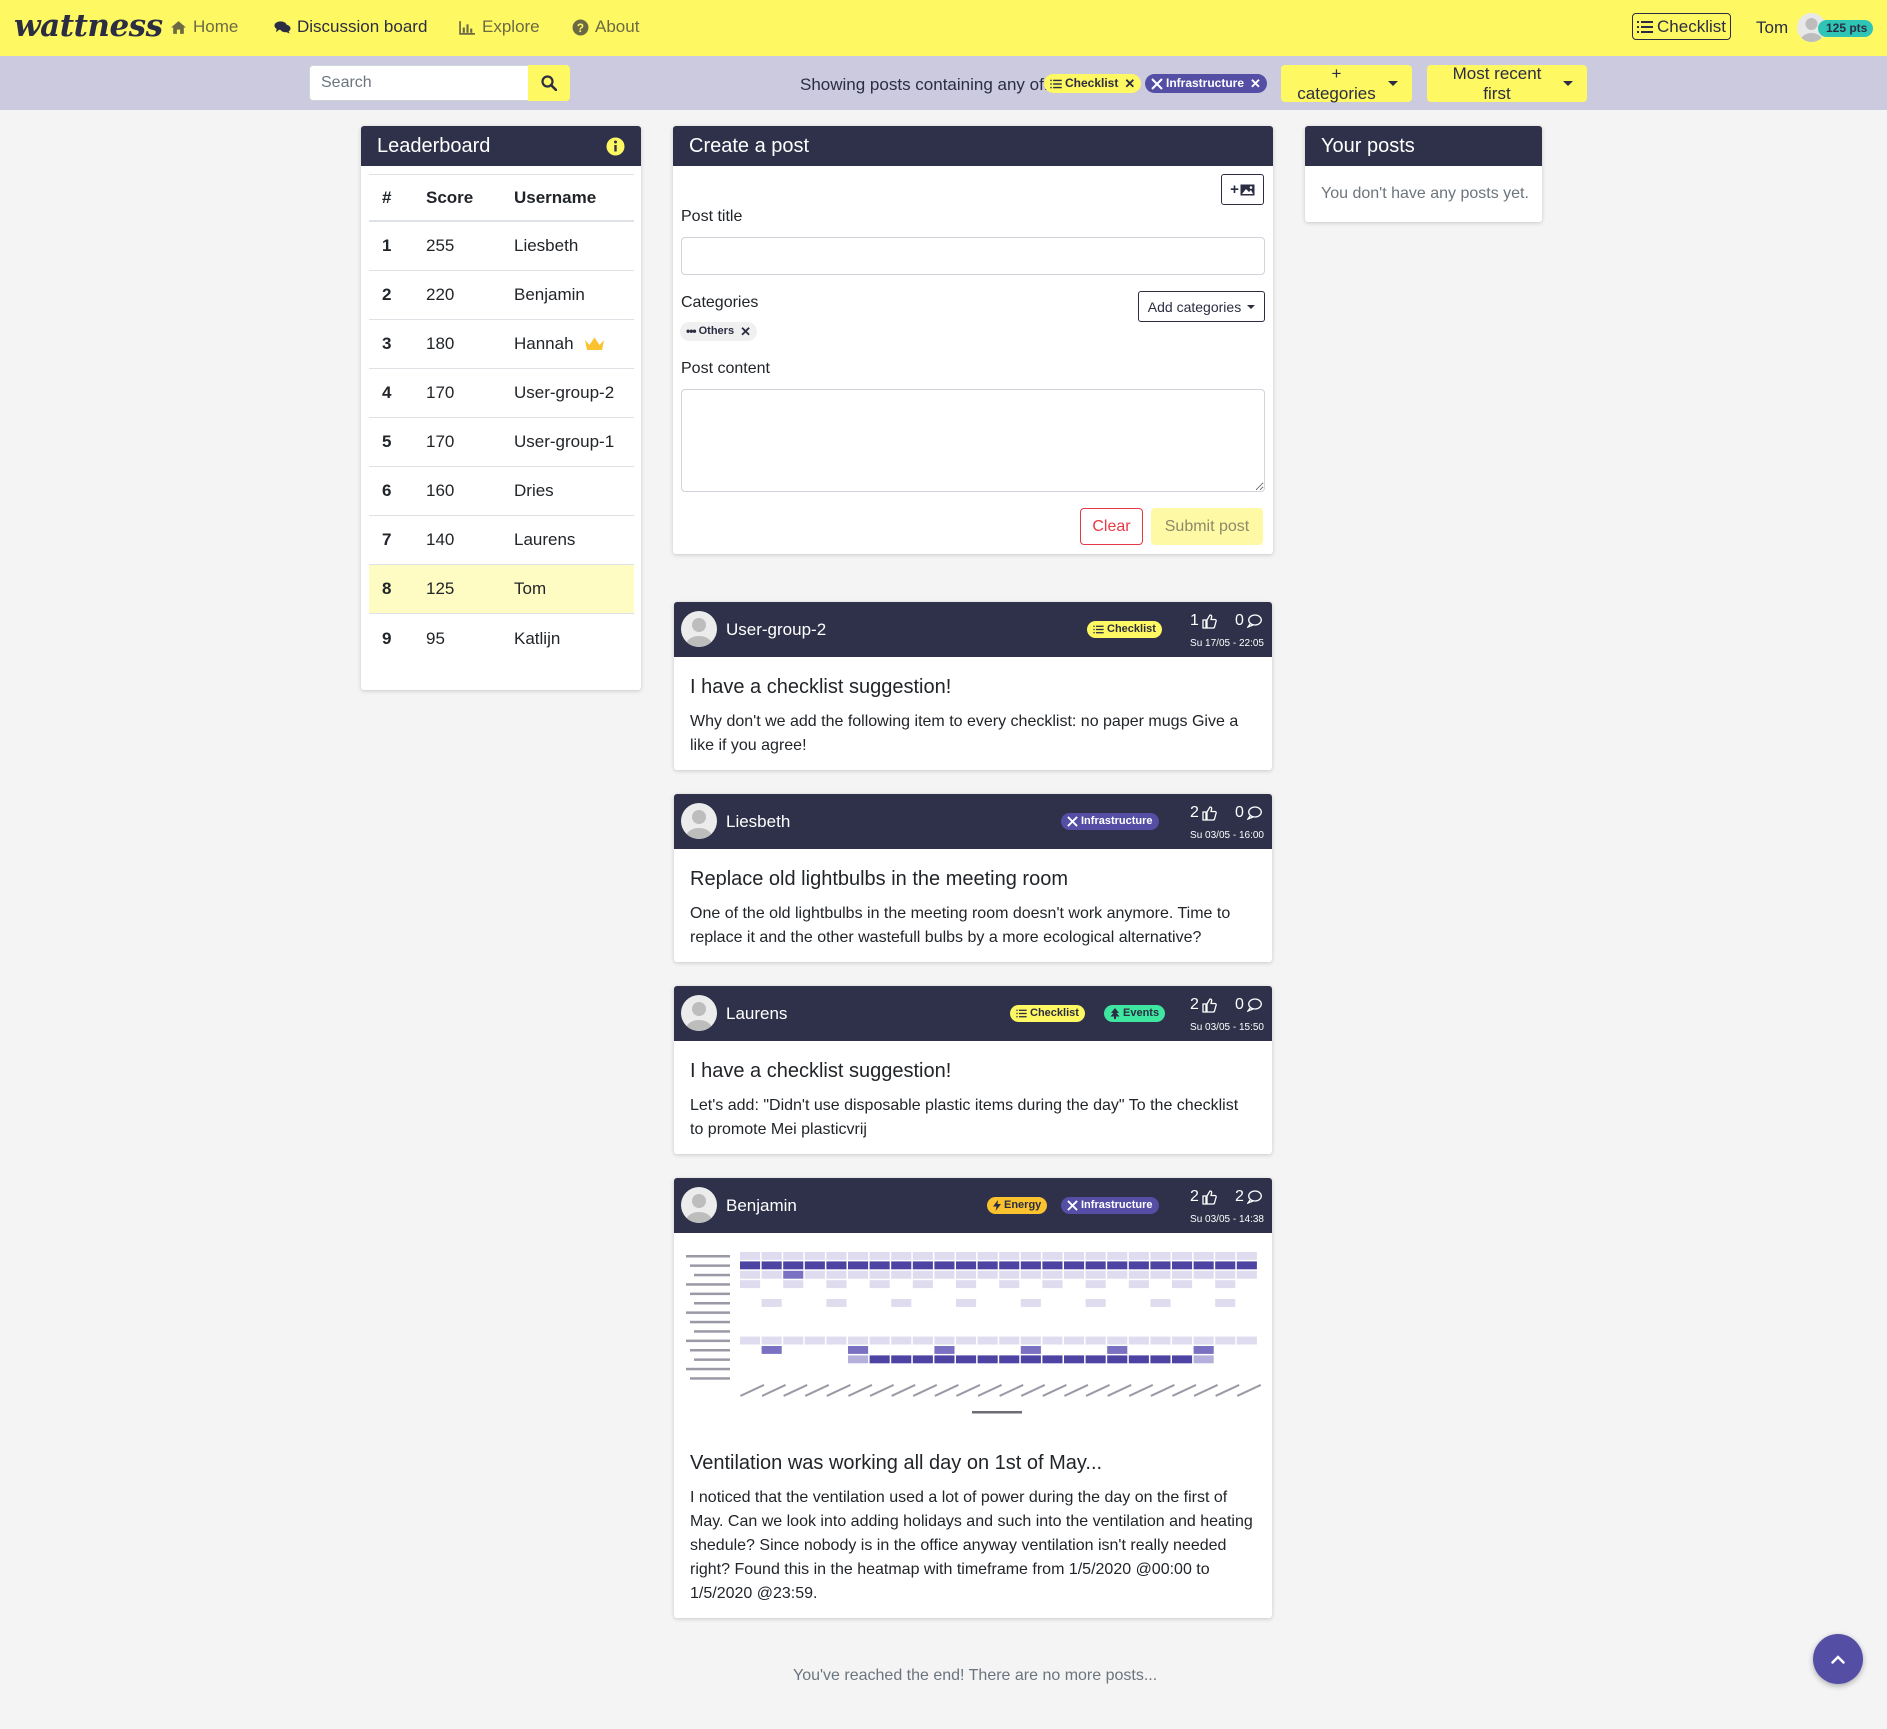  Describe the element at coordinates (467, 27) in the screenshot. I see `chart-icon` at that location.